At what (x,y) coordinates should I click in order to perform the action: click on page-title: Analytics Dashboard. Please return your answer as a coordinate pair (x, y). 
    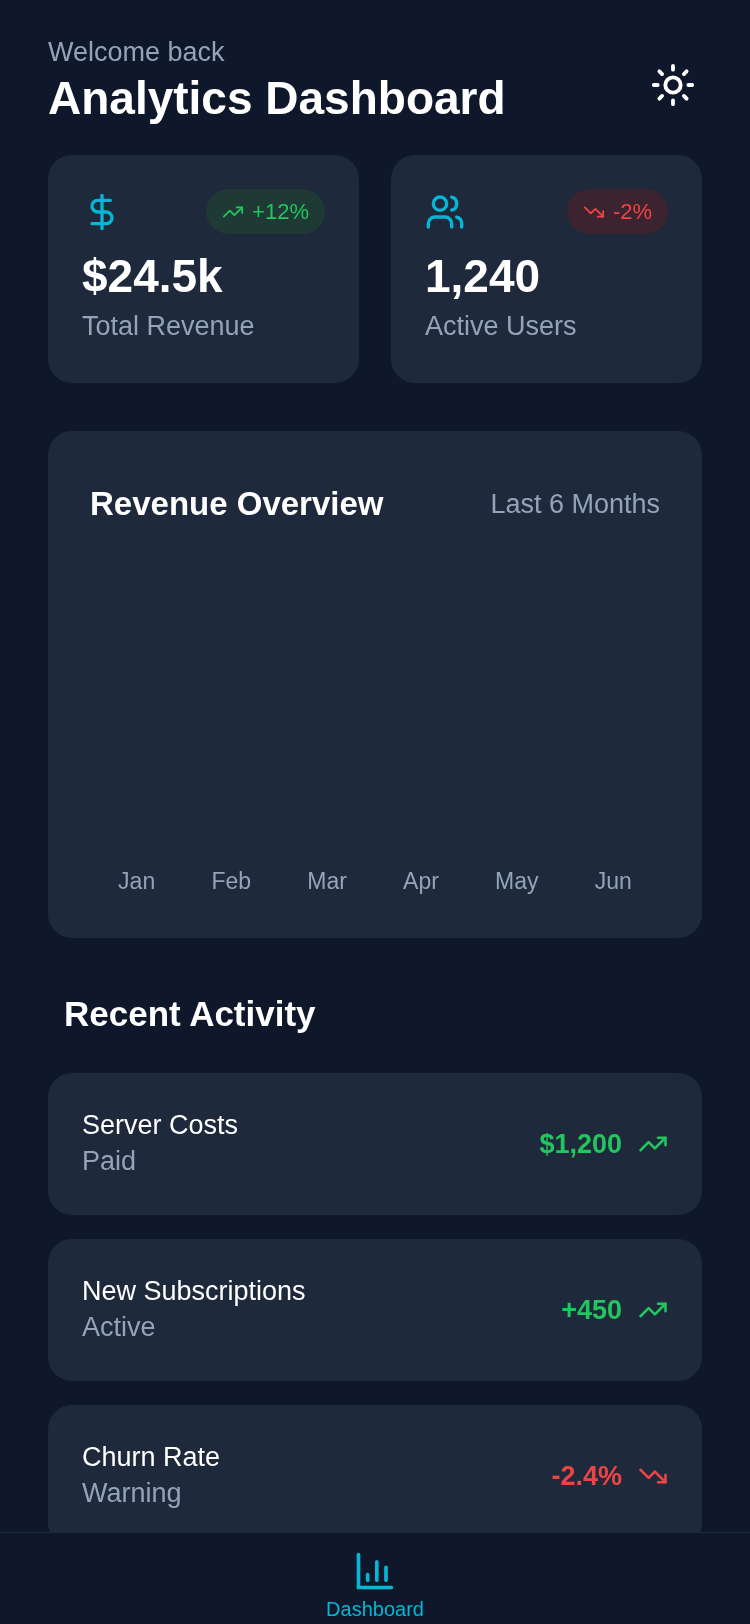
    Looking at the image, I should click on (277, 98).